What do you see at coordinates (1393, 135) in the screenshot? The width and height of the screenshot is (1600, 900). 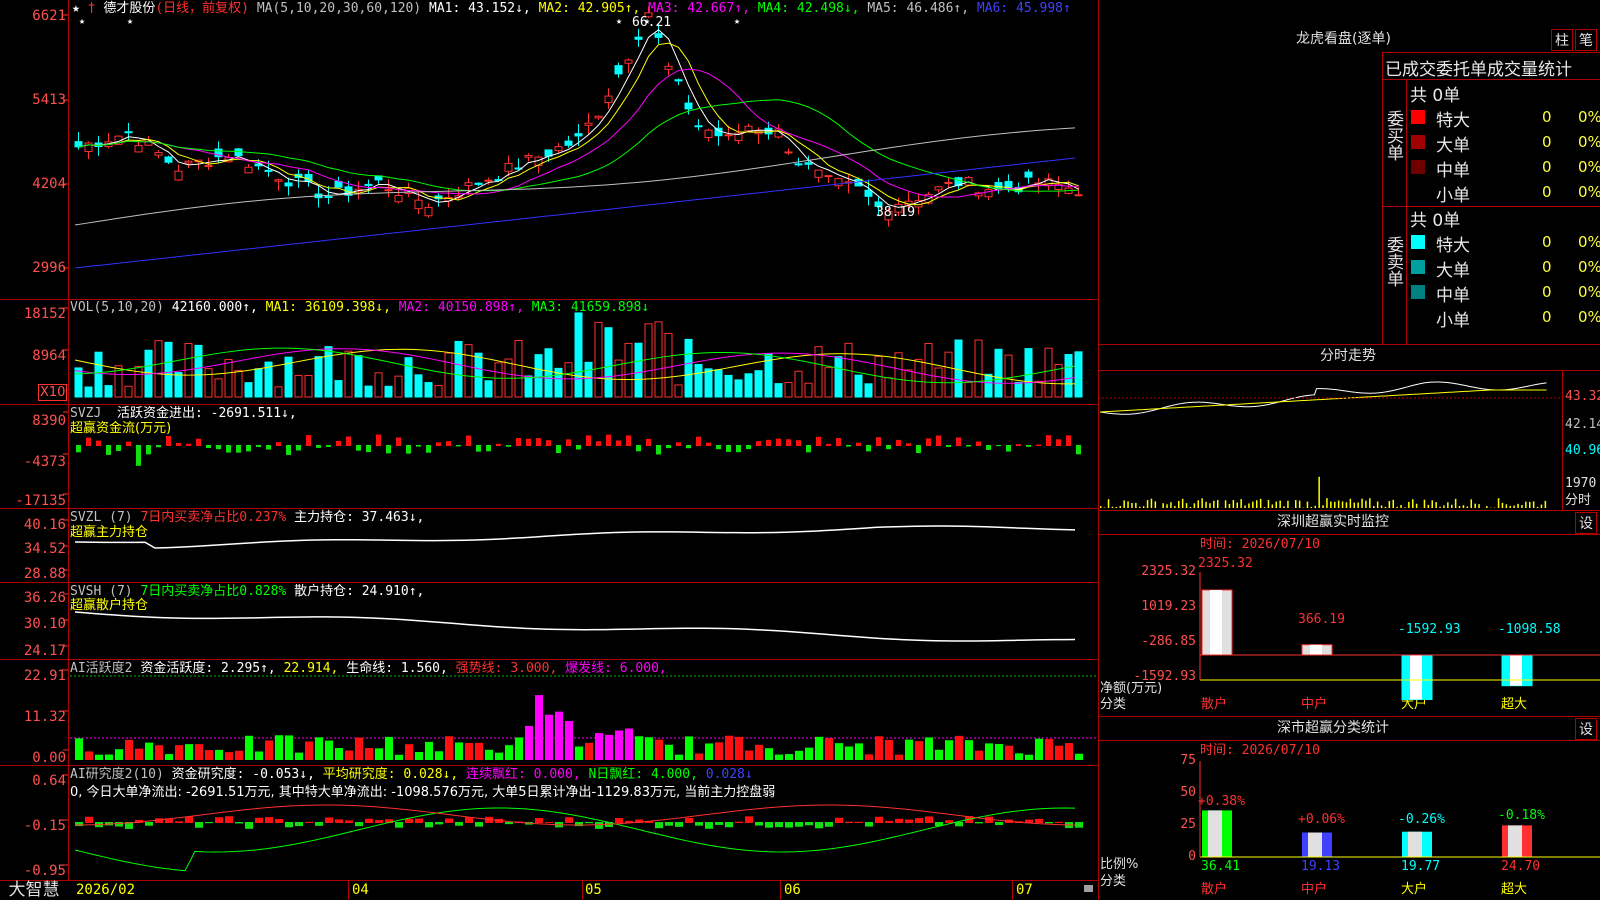 I see `buy-side-label: 委买单` at bounding box center [1393, 135].